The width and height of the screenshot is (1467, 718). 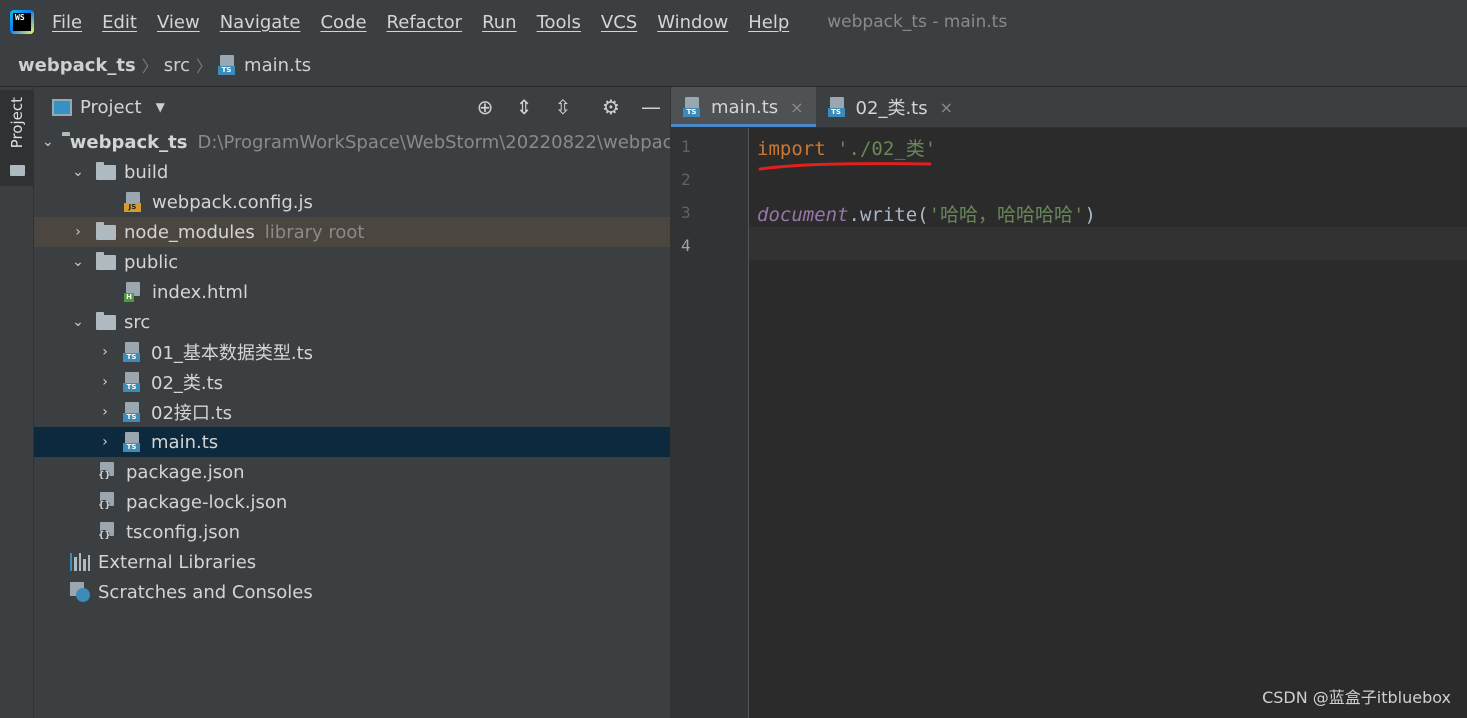 What do you see at coordinates (686, 245) in the screenshot?
I see `line-number: 4` at bounding box center [686, 245].